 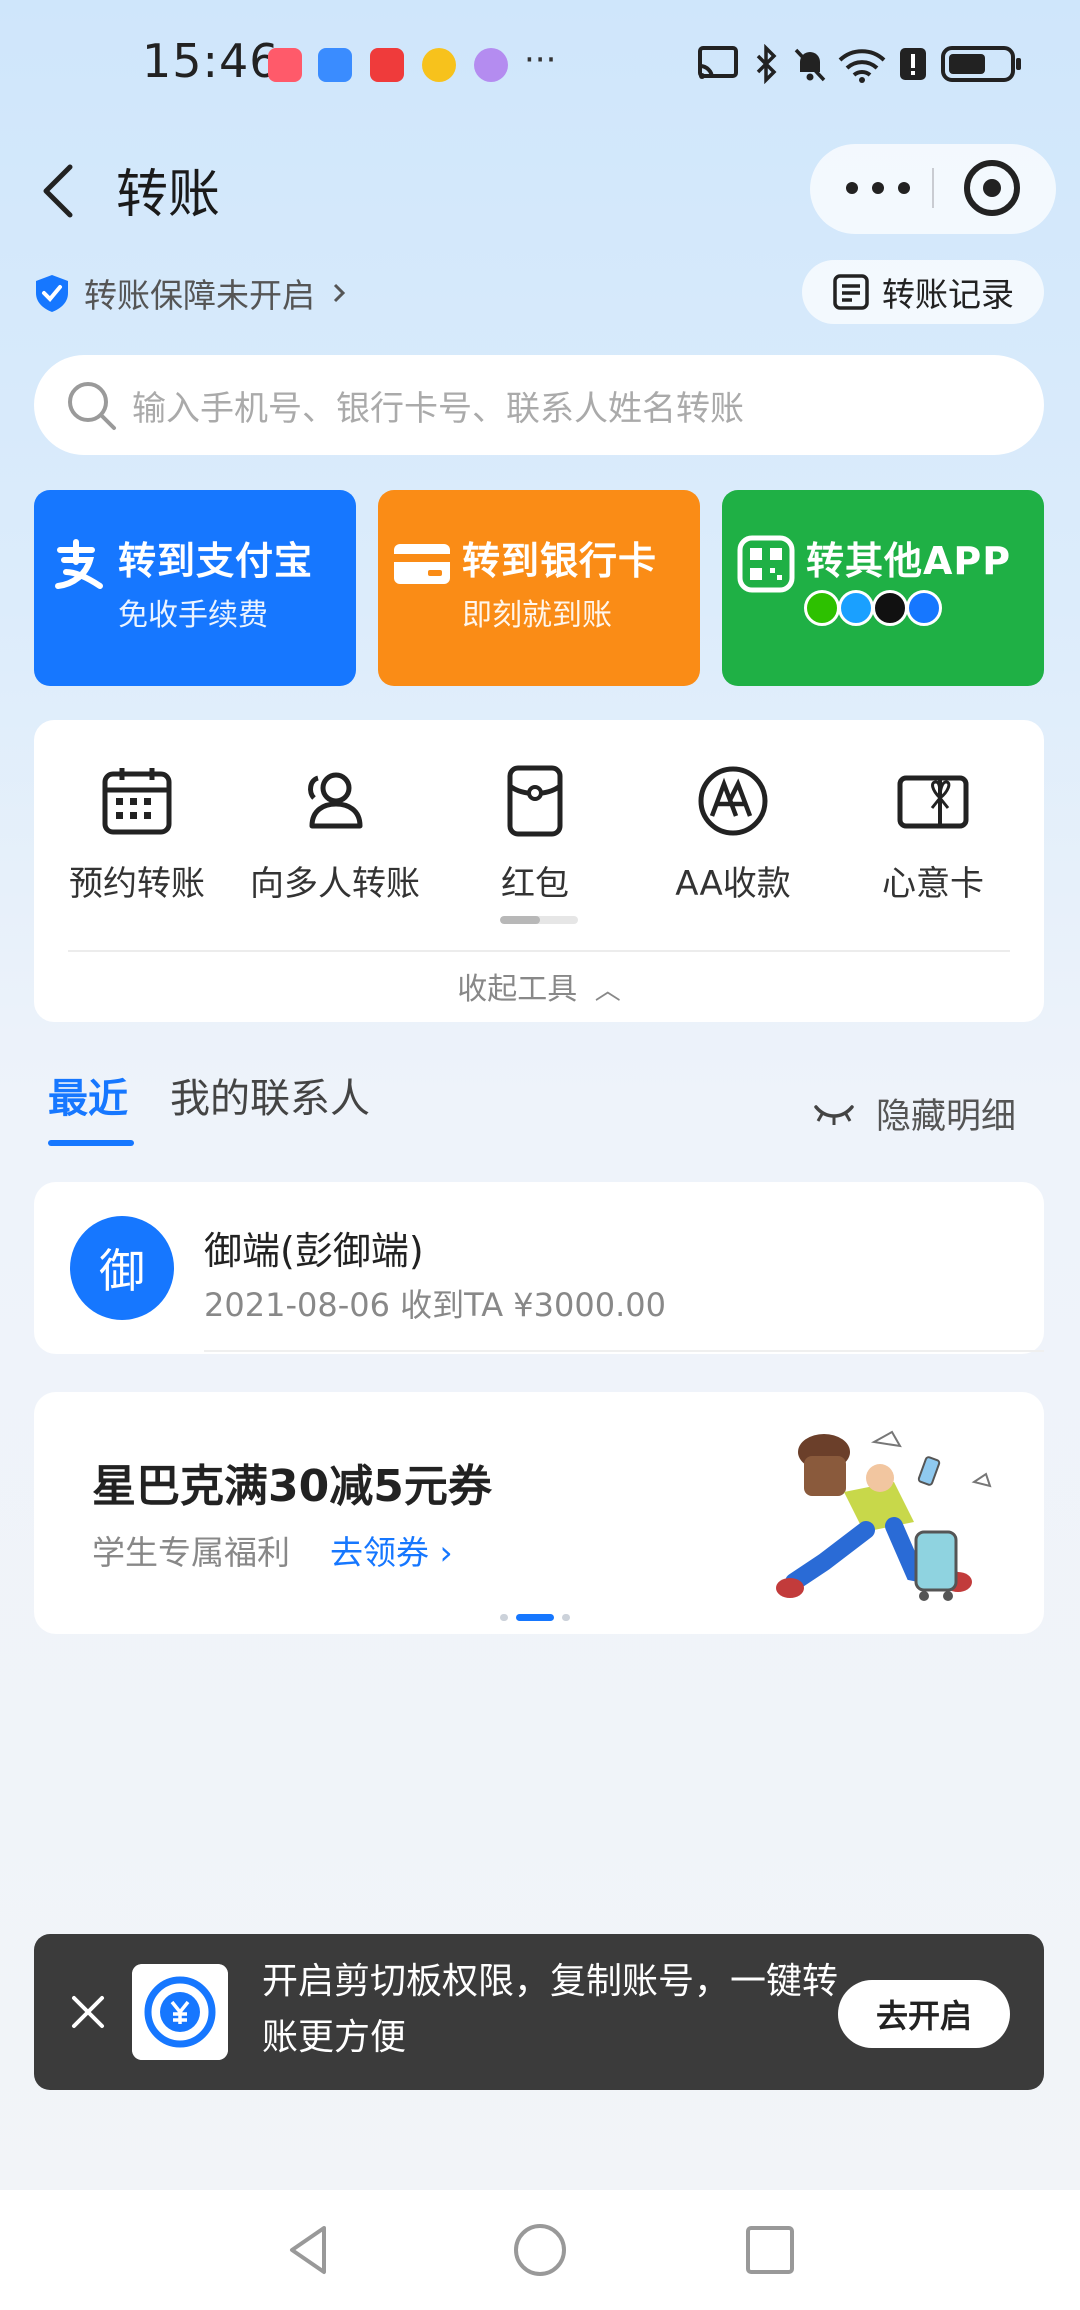 What do you see at coordinates (890, 608) in the screenshot?
I see `douyin-icon` at bounding box center [890, 608].